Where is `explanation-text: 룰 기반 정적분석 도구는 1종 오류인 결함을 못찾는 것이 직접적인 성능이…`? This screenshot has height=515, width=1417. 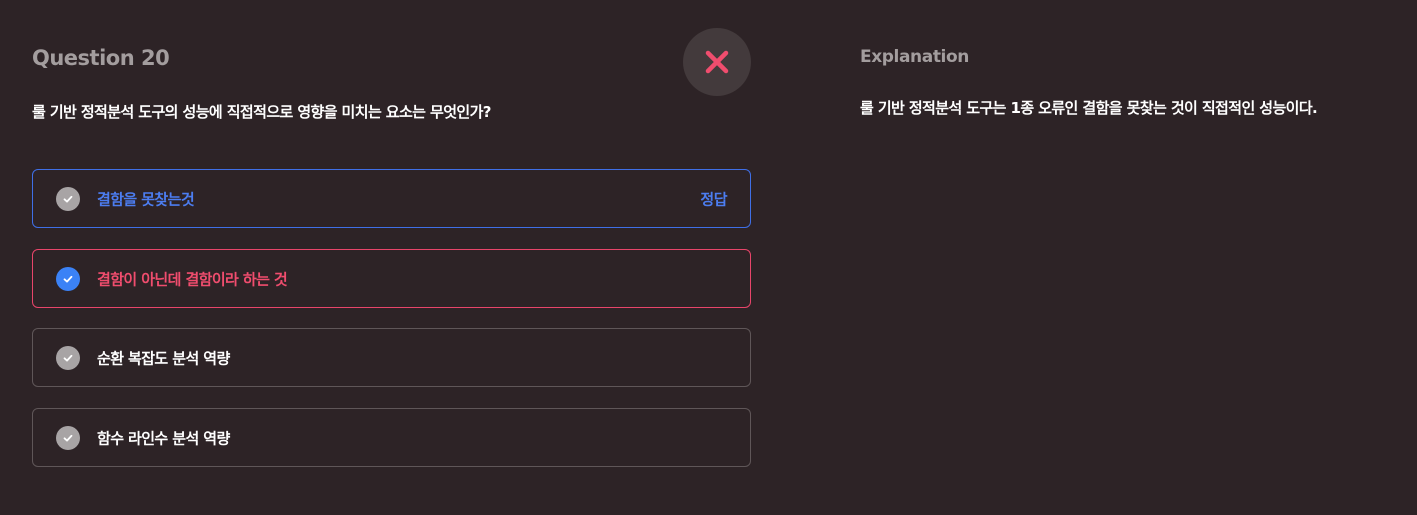 explanation-text: 룰 기반 정적분석 도구는 1종 오류인 결함을 못찾는 것이 직접적인 성능이… is located at coordinates (1089, 108).